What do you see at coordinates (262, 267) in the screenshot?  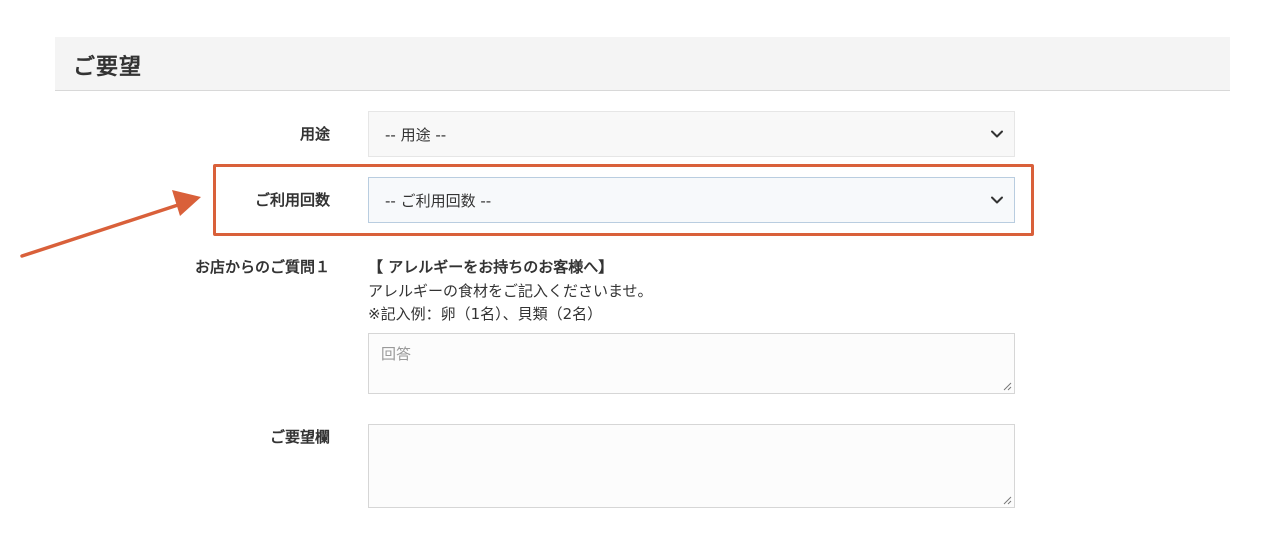 I see `question1-label: お店からのご質問１` at bounding box center [262, 267].